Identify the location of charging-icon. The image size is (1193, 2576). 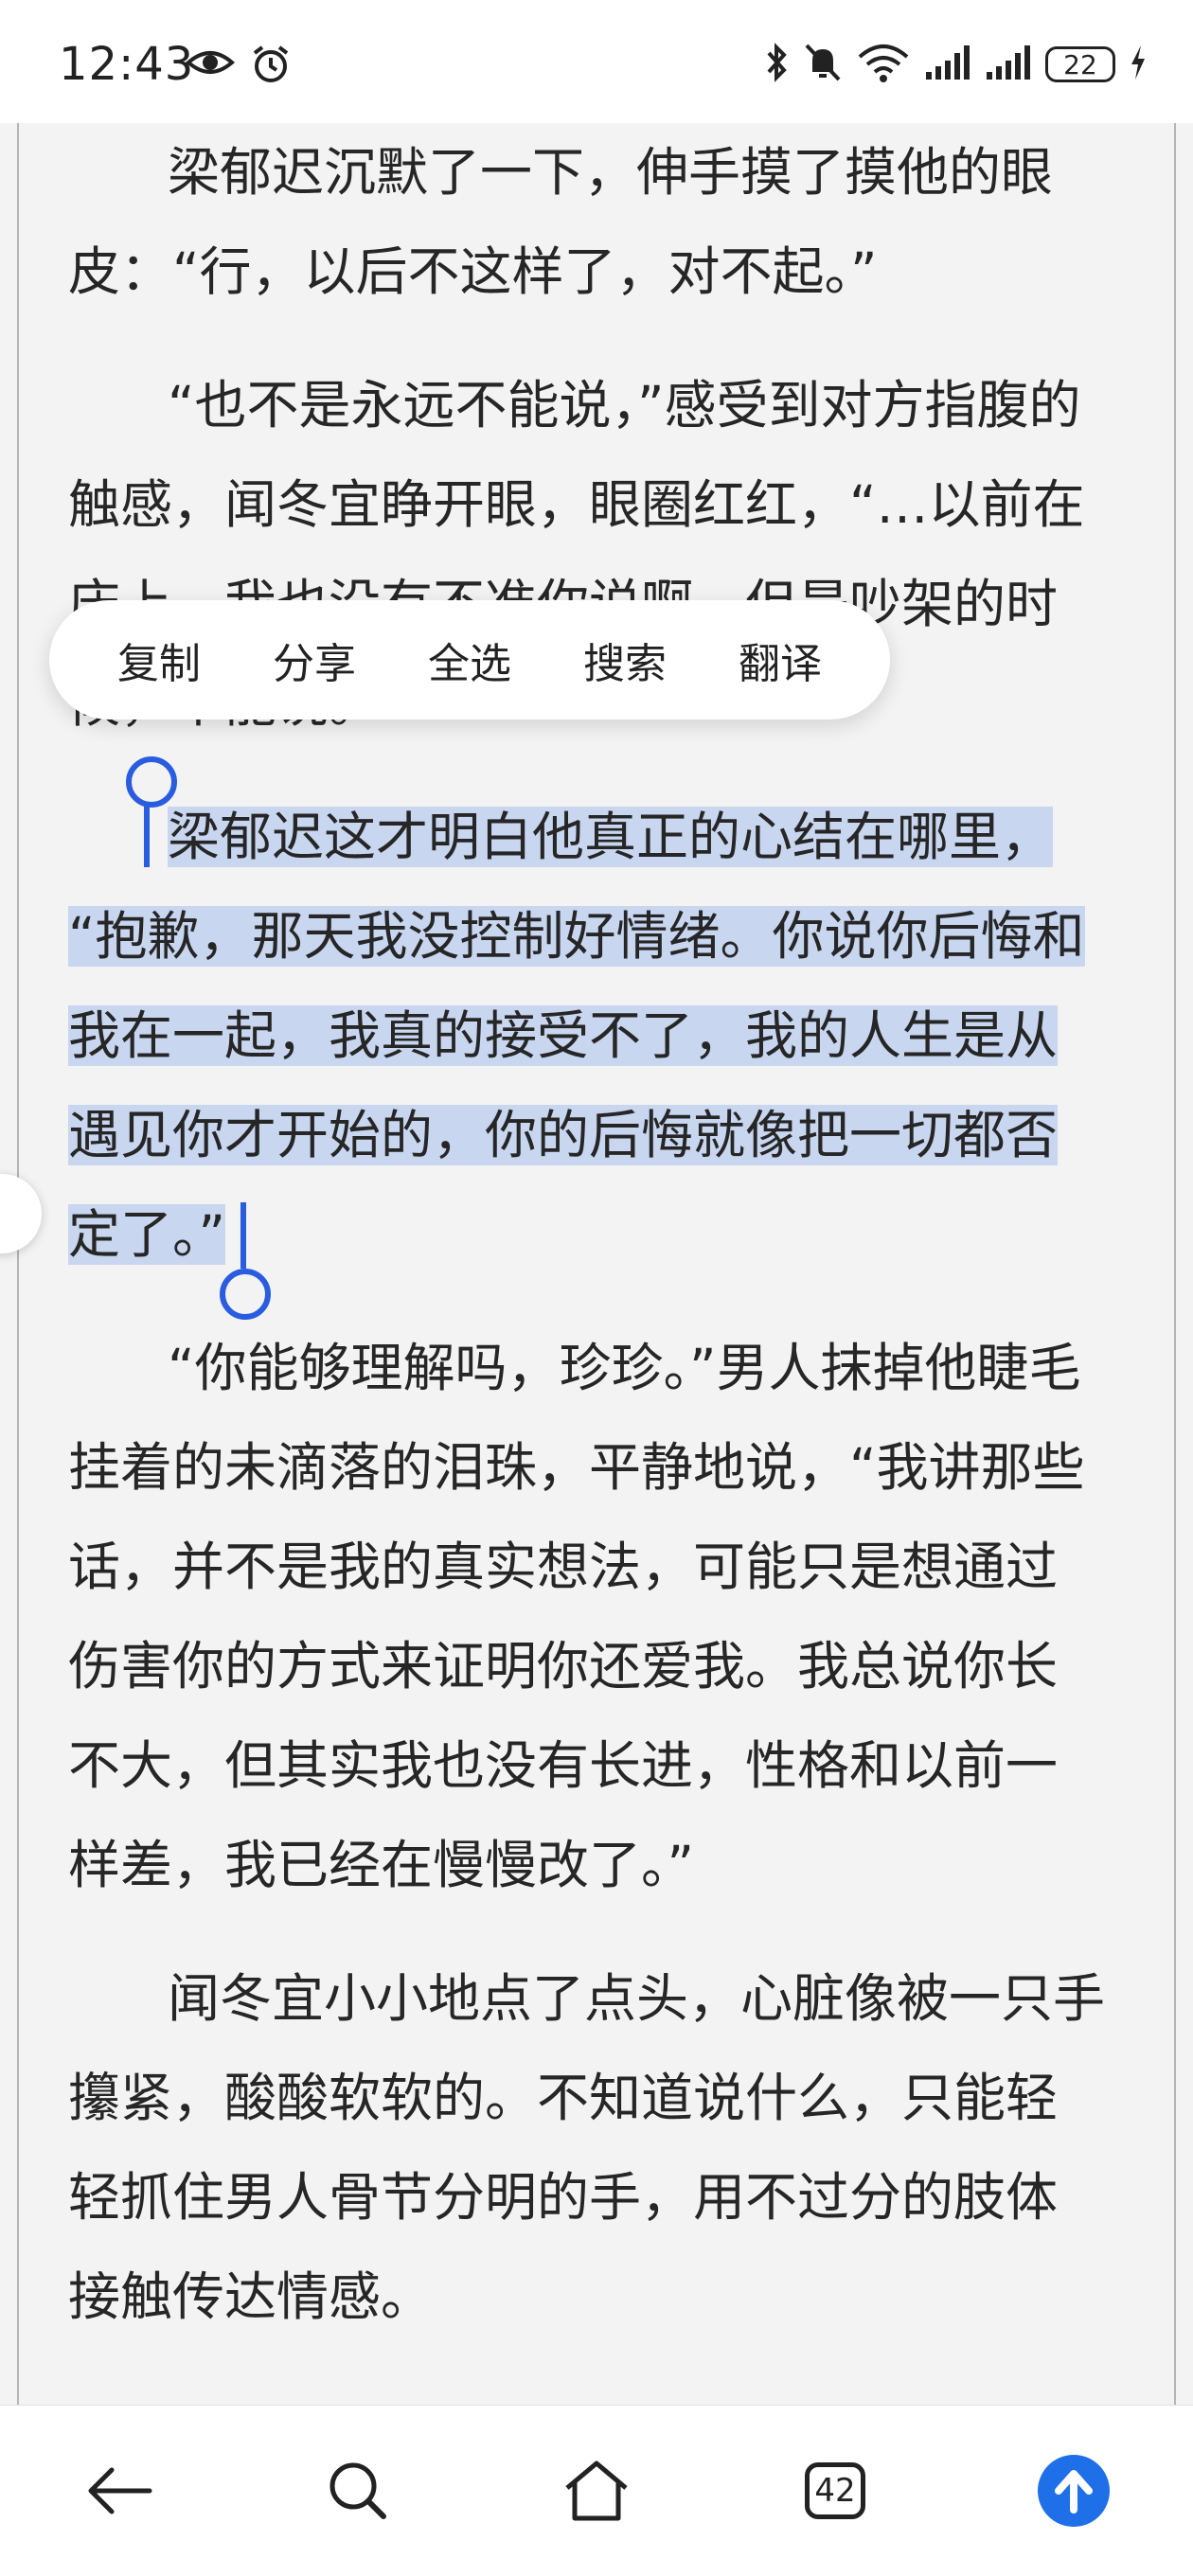
(1138, 65).